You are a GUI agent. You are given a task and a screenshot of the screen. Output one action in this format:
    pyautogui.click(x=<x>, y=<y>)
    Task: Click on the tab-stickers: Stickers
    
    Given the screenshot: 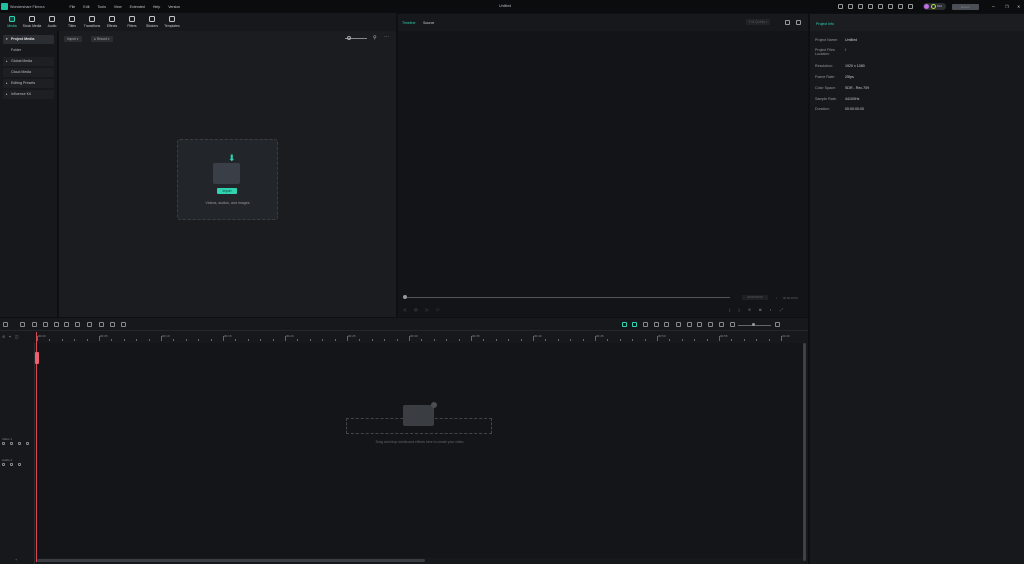 What is the action you would take?
    pyautogui.click(x=152, y=22)
    